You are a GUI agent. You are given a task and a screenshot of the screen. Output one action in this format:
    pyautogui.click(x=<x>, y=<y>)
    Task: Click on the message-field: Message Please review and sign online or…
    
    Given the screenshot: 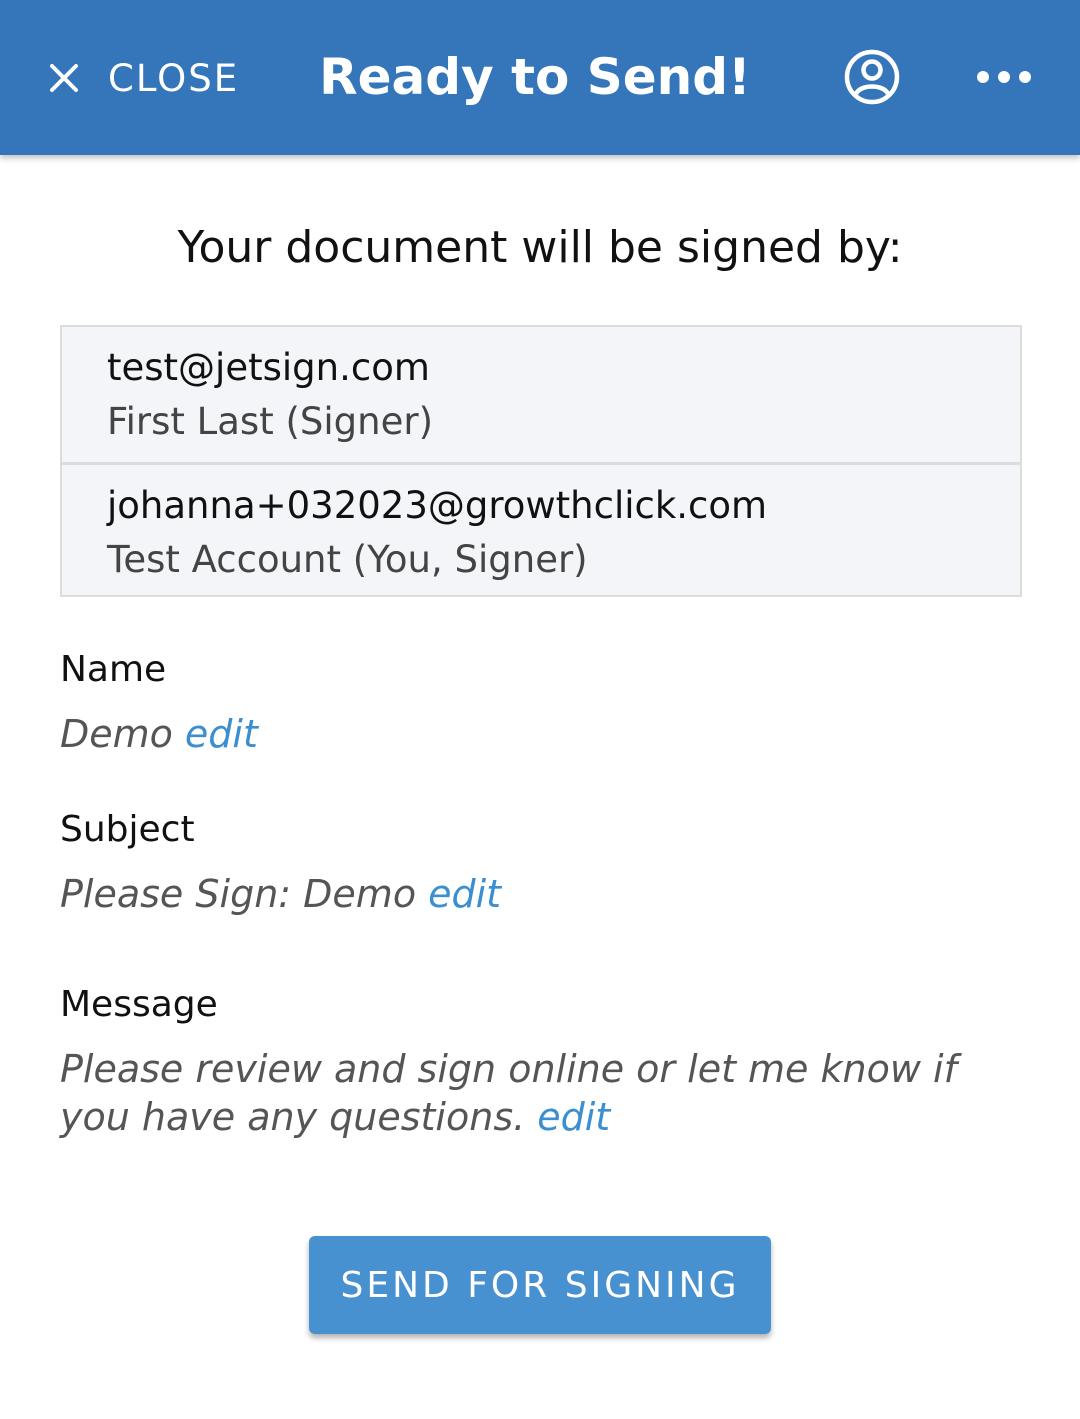 What is the action you would take?
    pyautogui.click(x=540, y=1062)
    